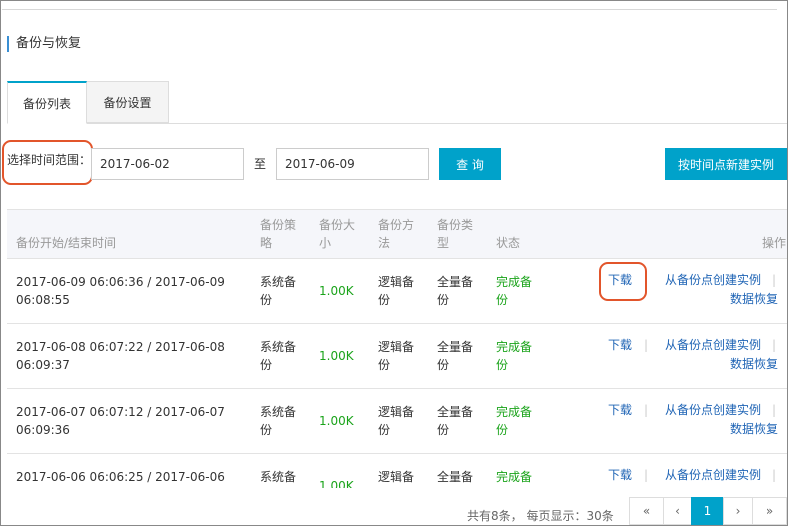 The height and width of the screenshot is (526, 788). I want to click on row-time-line2: 06:08:55, so click(43, 300).